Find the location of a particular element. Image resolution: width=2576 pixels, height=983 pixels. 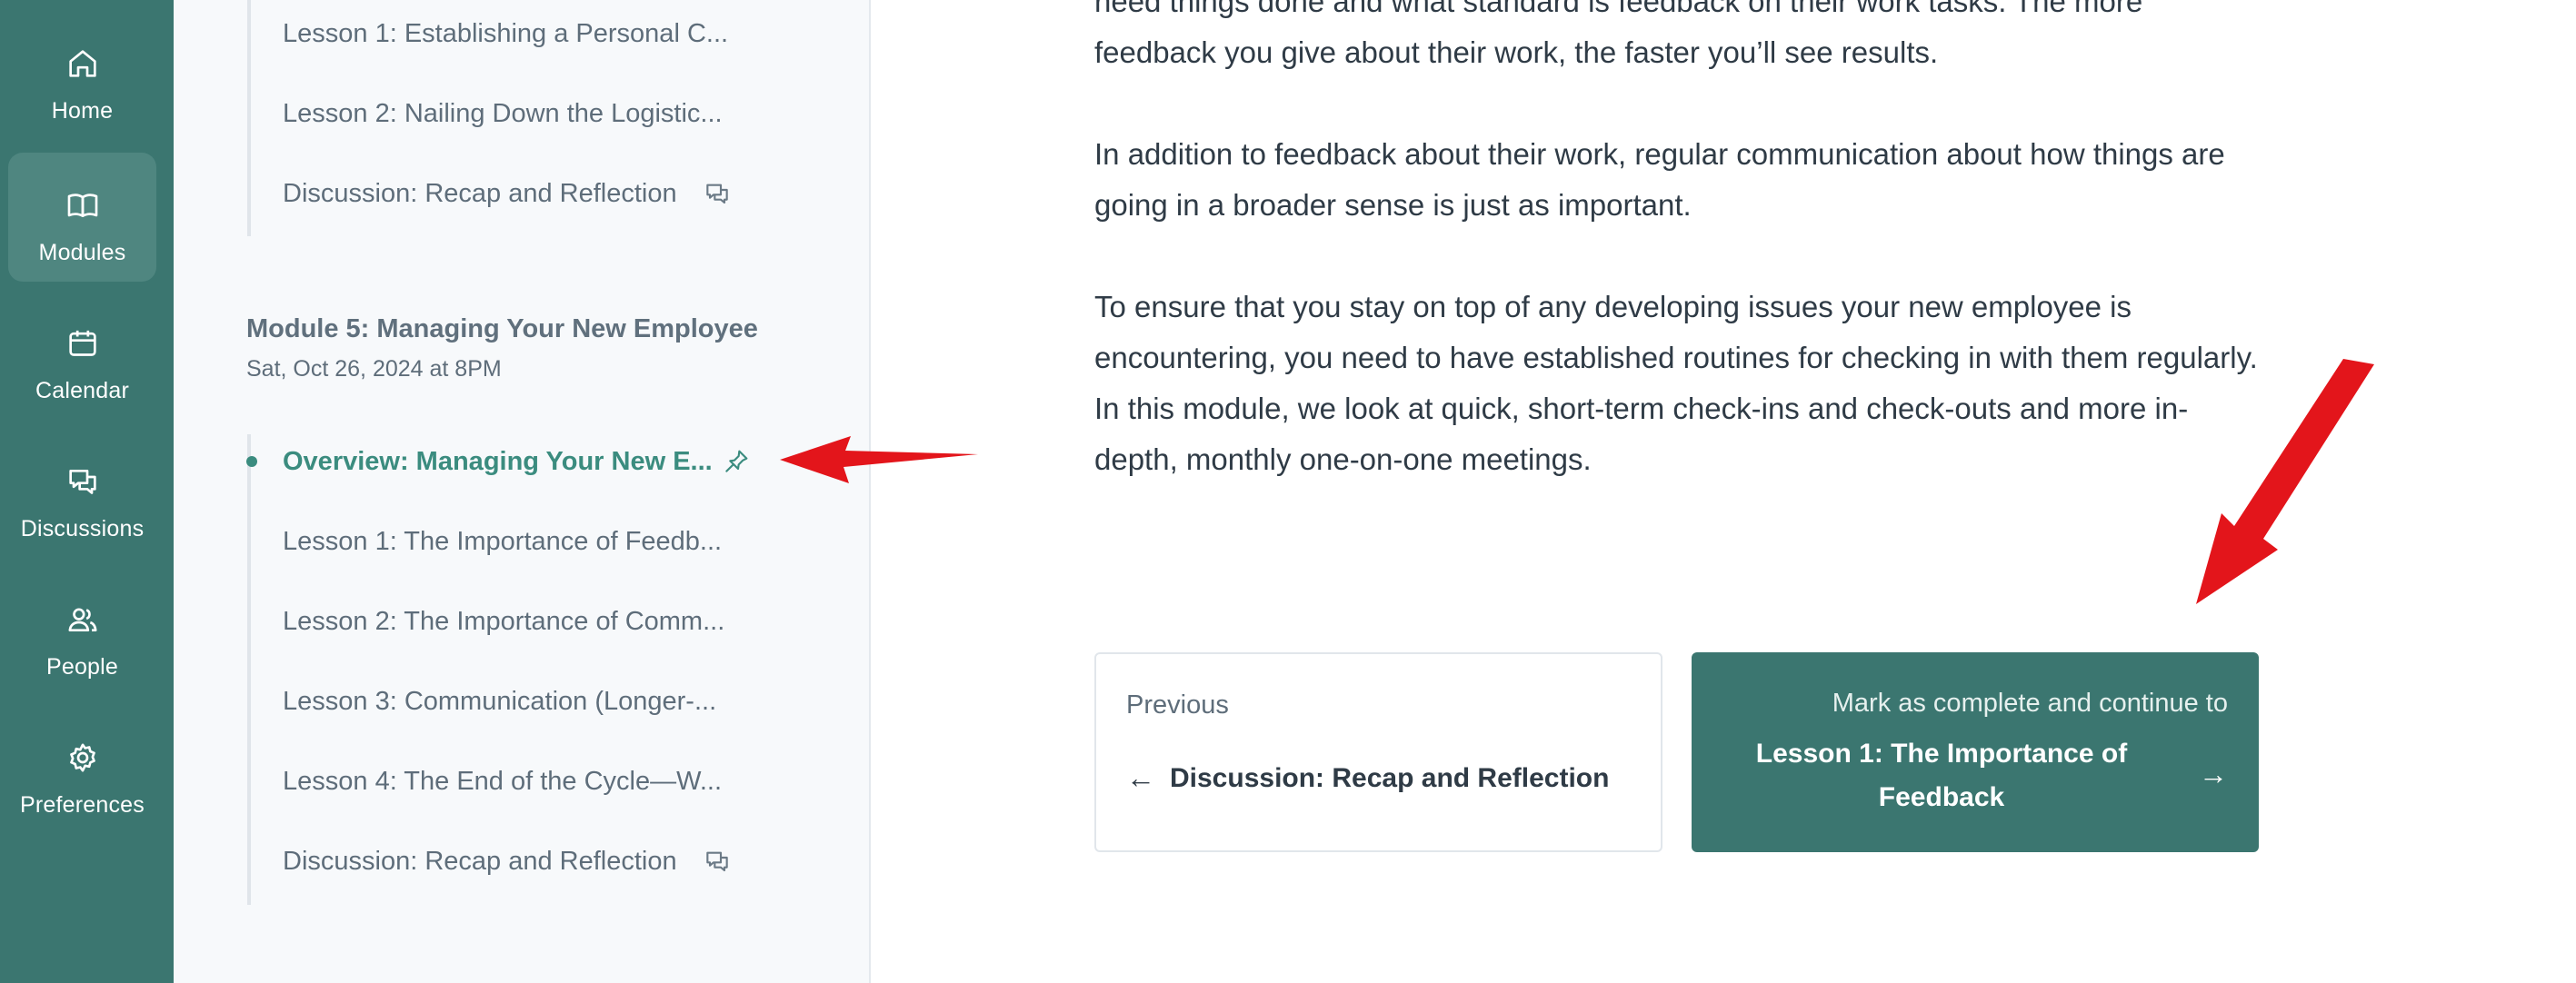

next-title: Lesson 1: The Importance of Feedback is located at coordinates (1941, 775).